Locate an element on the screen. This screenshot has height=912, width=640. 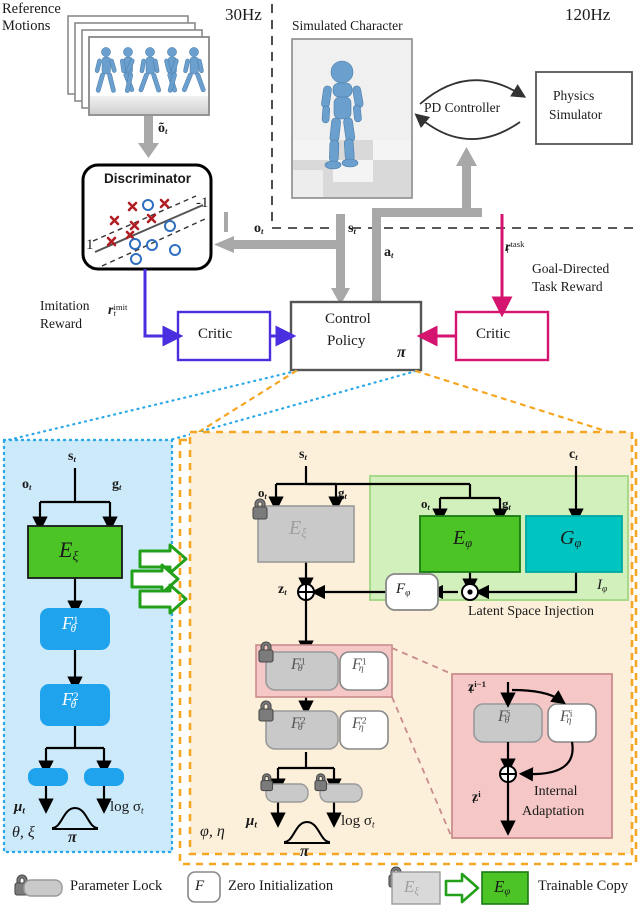
adaptation-input-label: zi−1t is located at coordinates (477, 687).